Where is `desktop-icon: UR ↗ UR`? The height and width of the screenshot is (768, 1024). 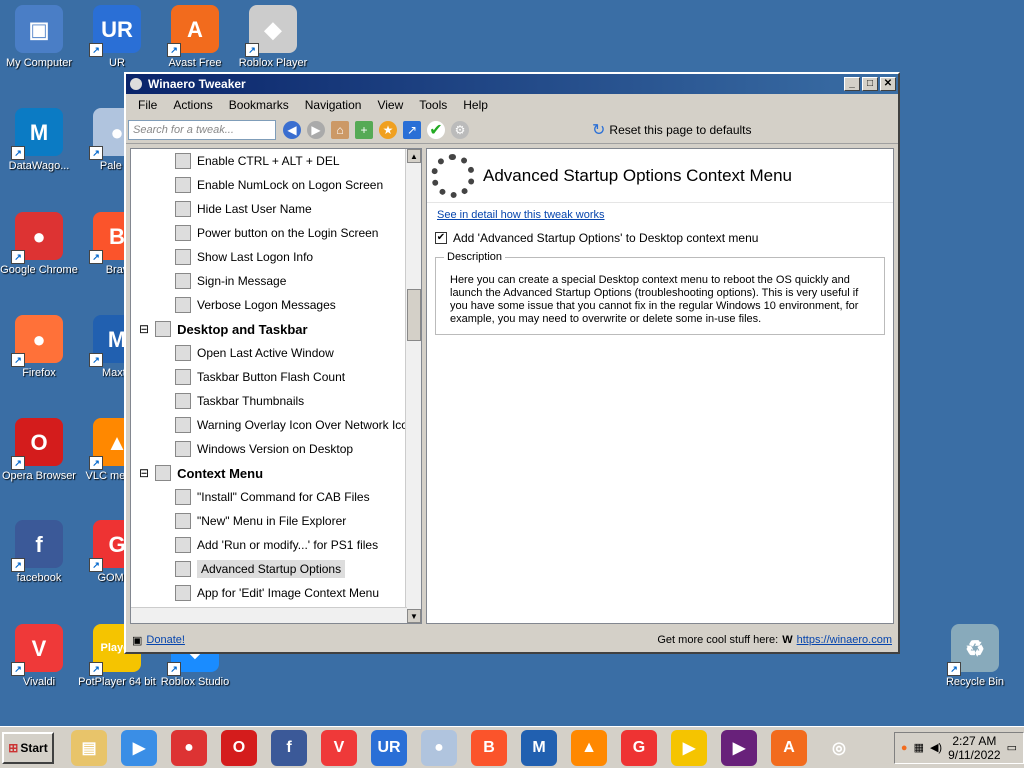
desktop-icon: UR ↗ UR is located at coordinates (117, 37).